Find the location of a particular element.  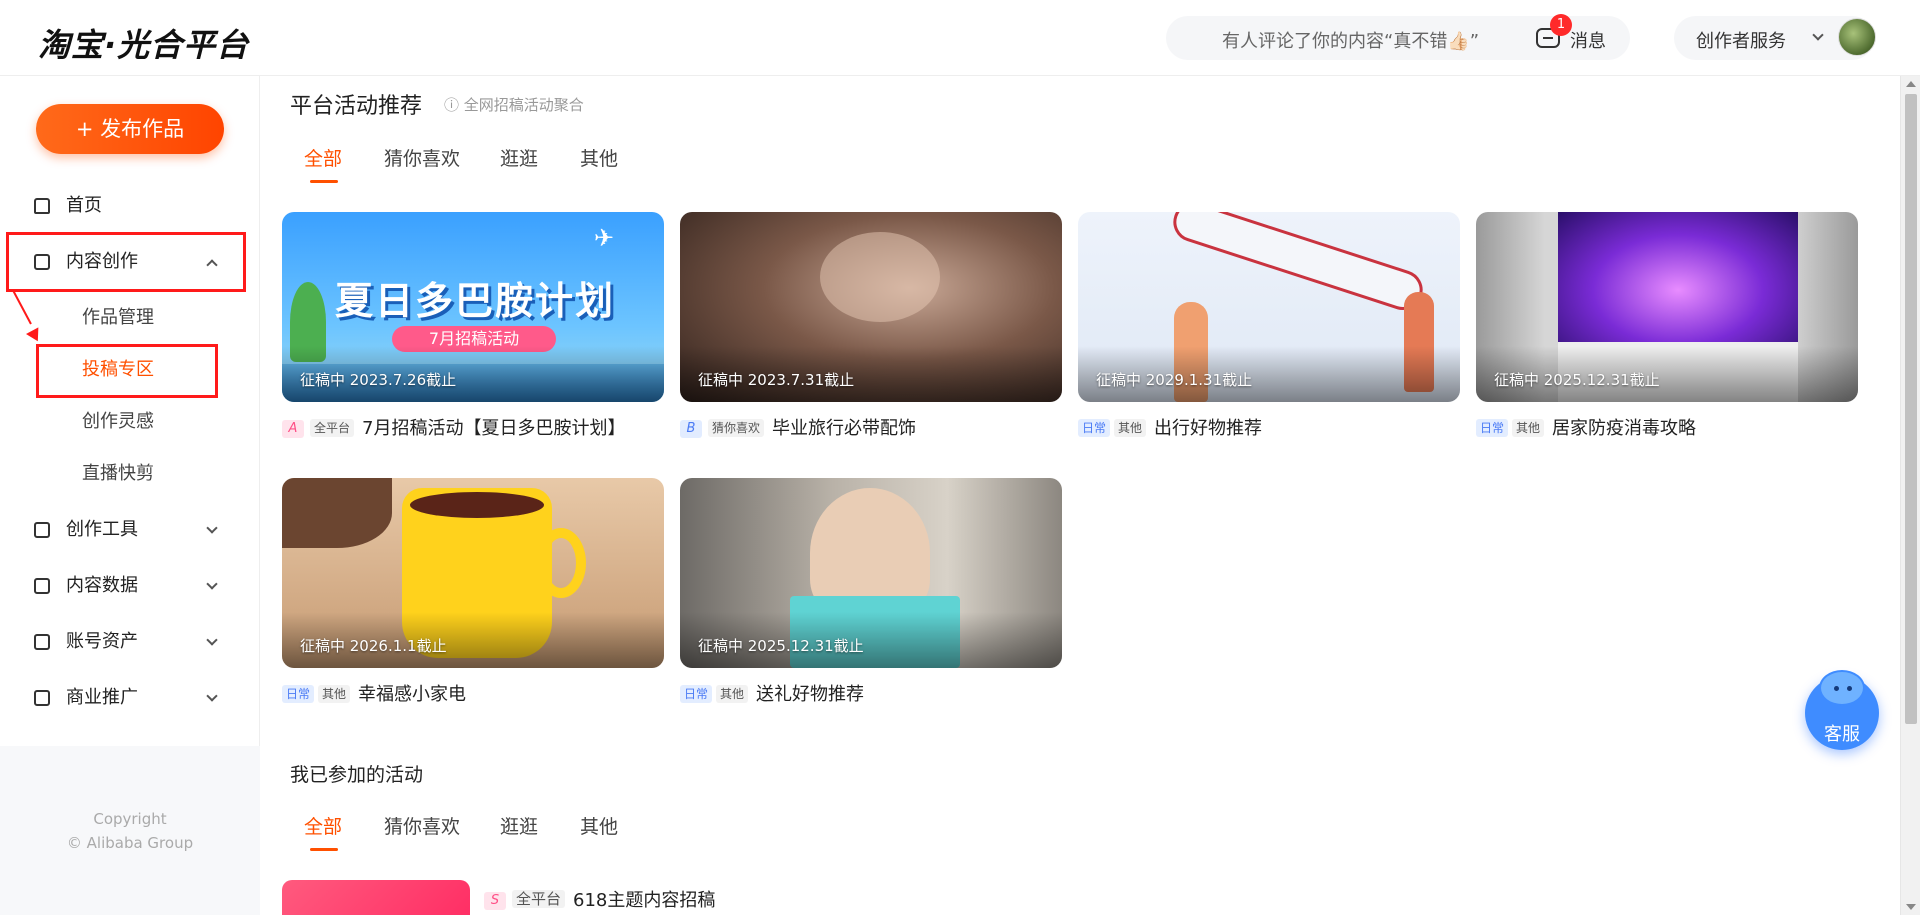

sidebar-item-label: 内容数据 is located at coordinates (102, 585).